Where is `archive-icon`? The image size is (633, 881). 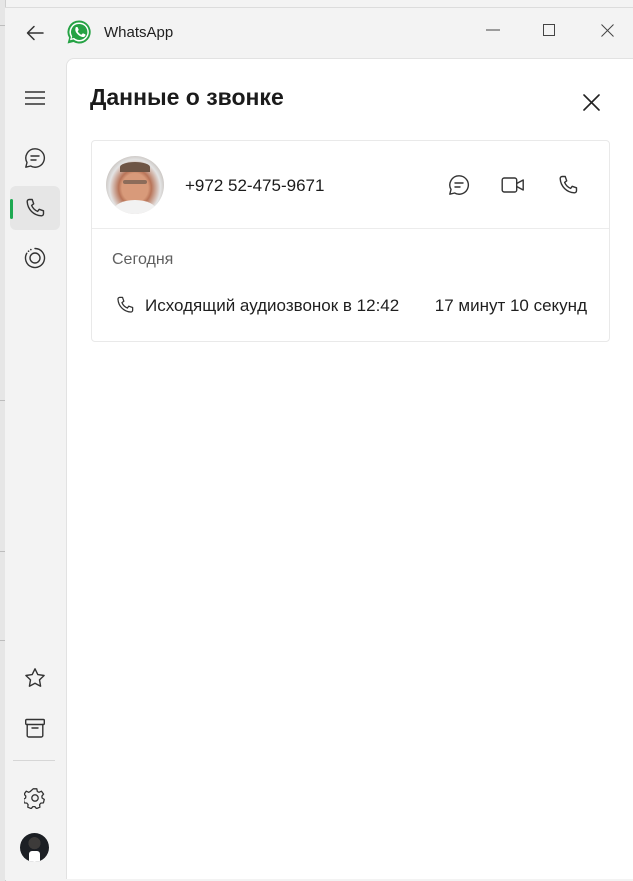
archive-icon is located at coordinates (35, 728).